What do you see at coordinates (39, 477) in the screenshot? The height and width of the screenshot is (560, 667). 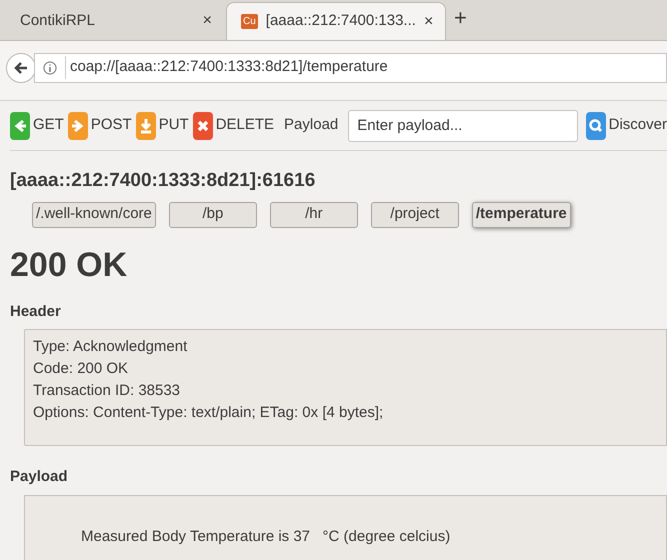 I see `section-heading: Payload` at bounding box center [39, 477].